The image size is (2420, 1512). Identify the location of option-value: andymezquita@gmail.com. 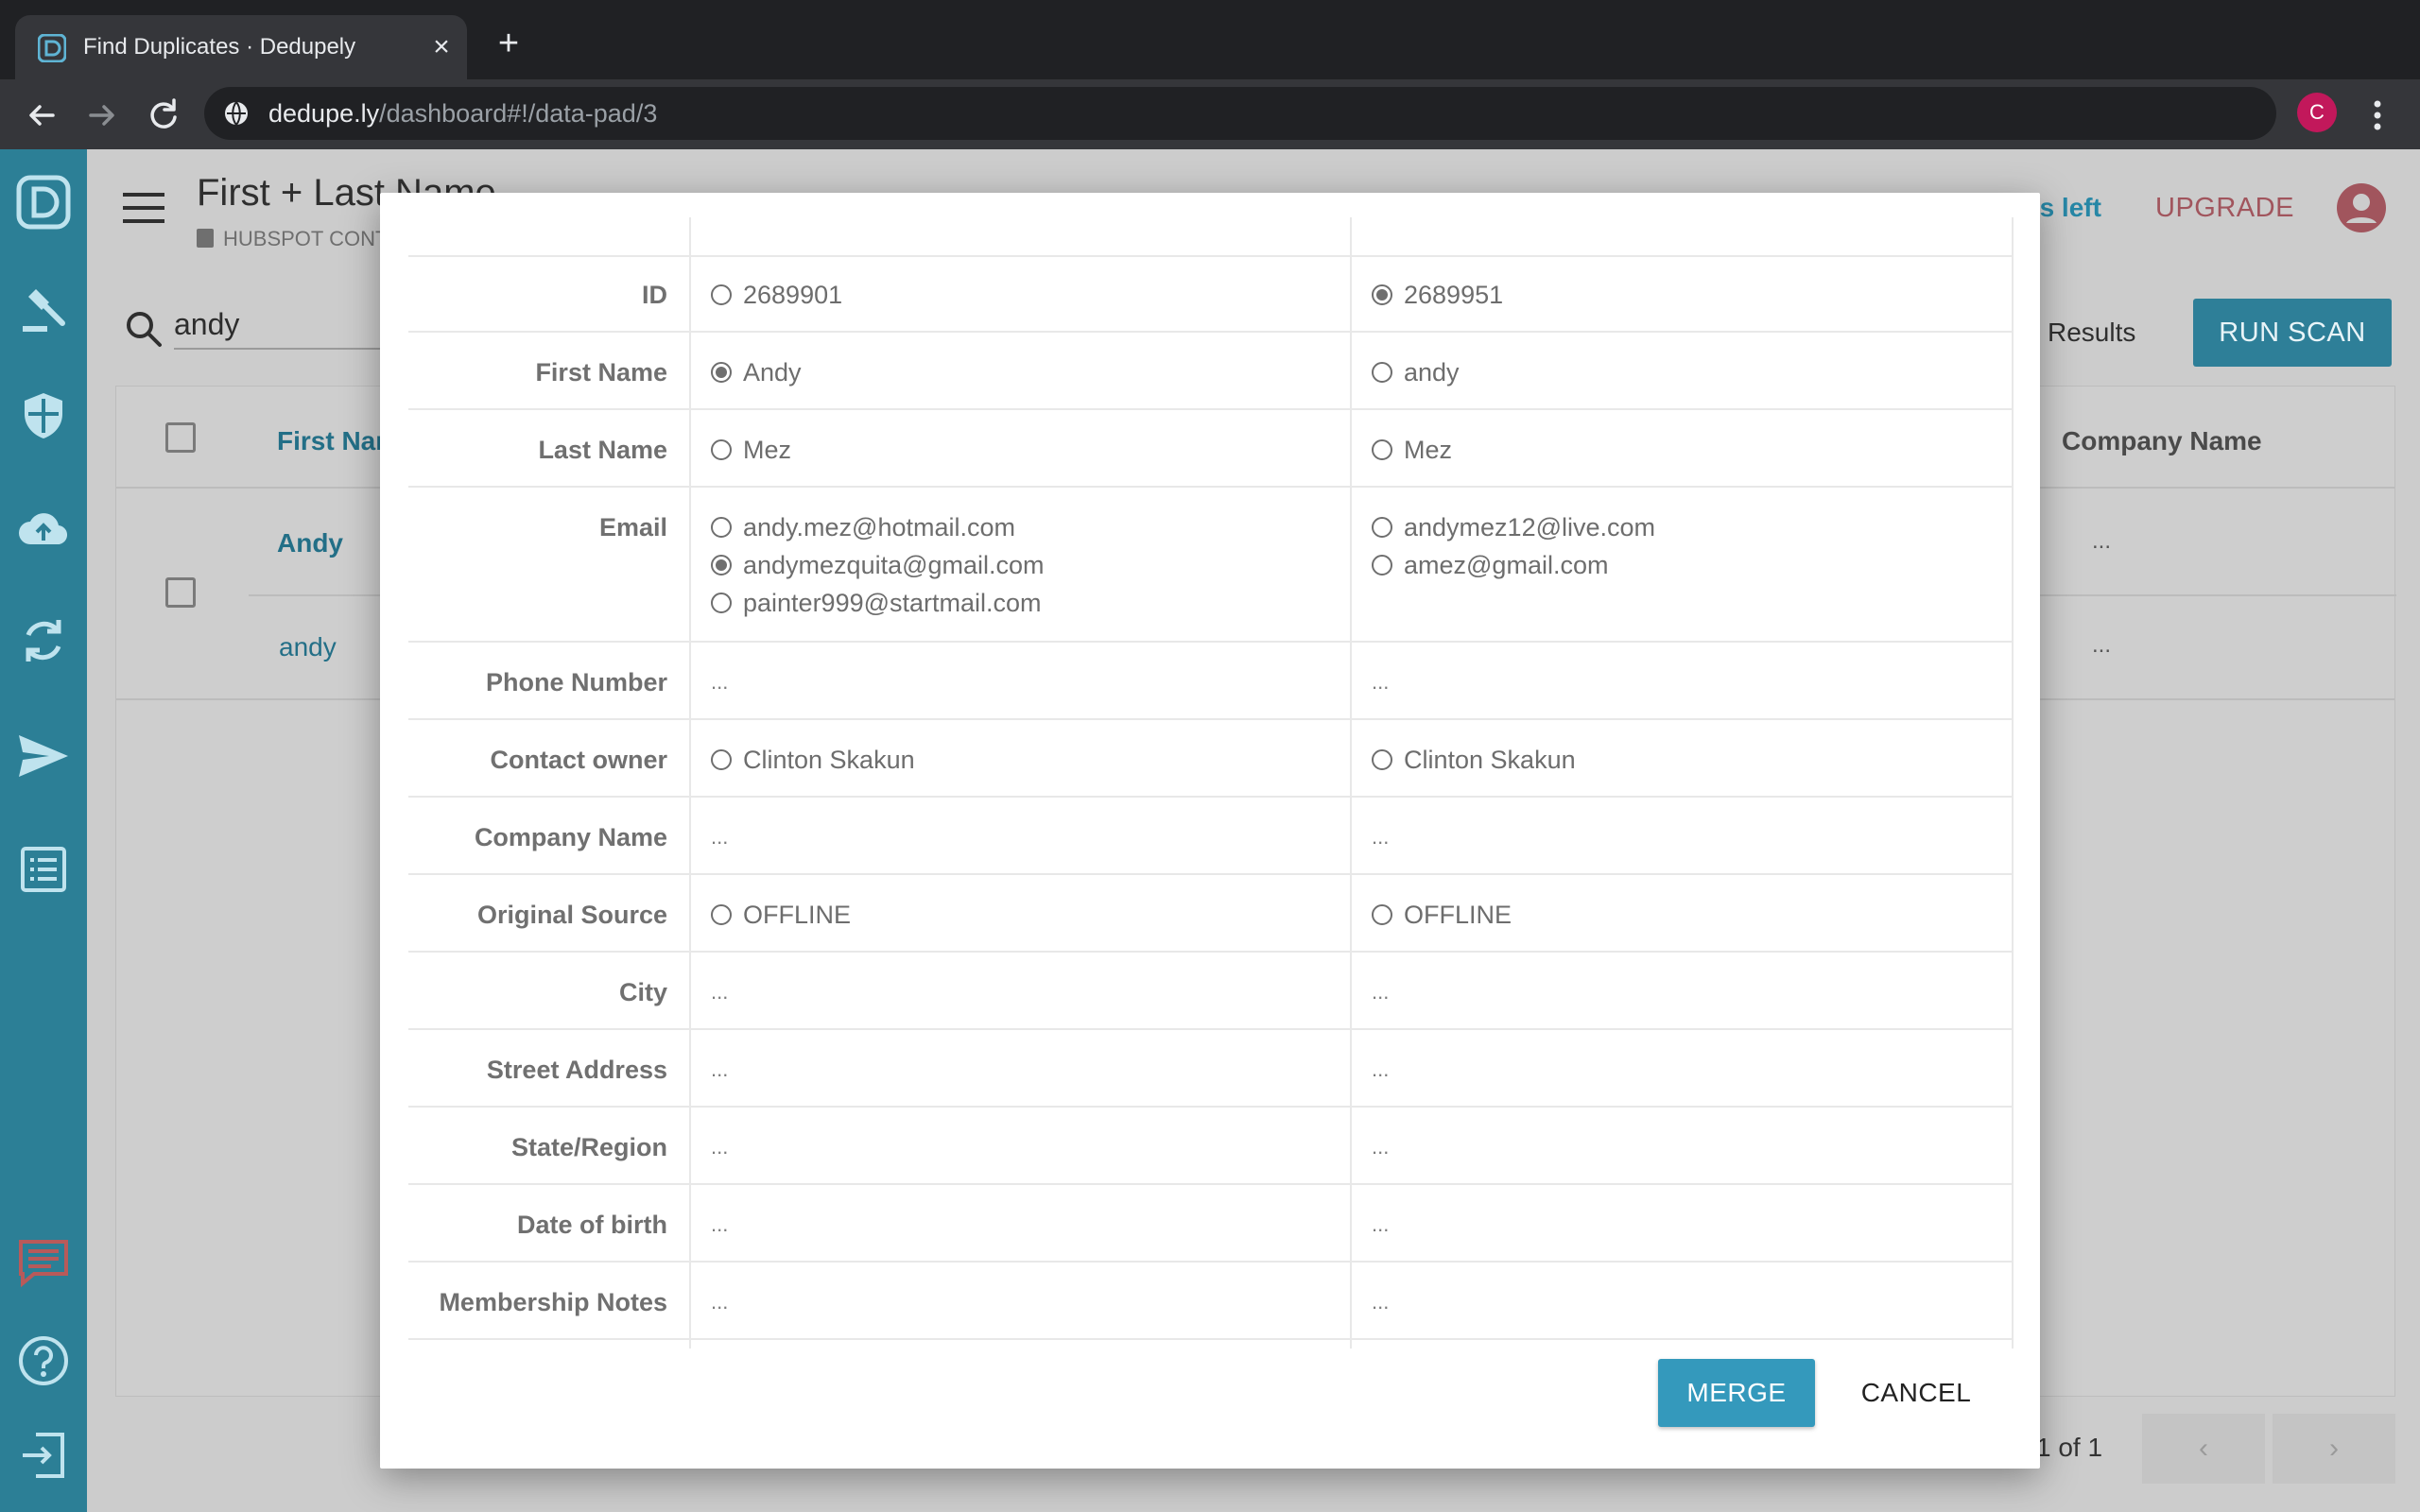
(894, 565).